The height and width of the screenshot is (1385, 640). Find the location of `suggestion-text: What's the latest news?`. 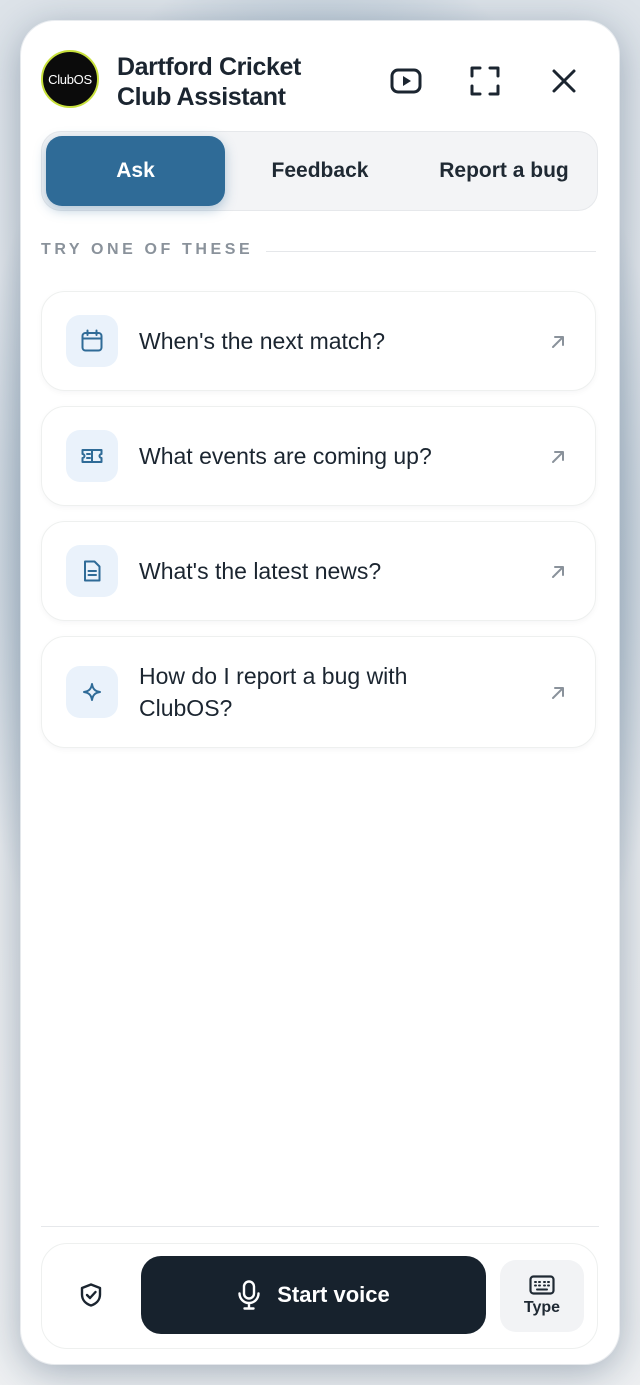

suggestion-text: What's the latest news? is located at coordinates (260, 571).